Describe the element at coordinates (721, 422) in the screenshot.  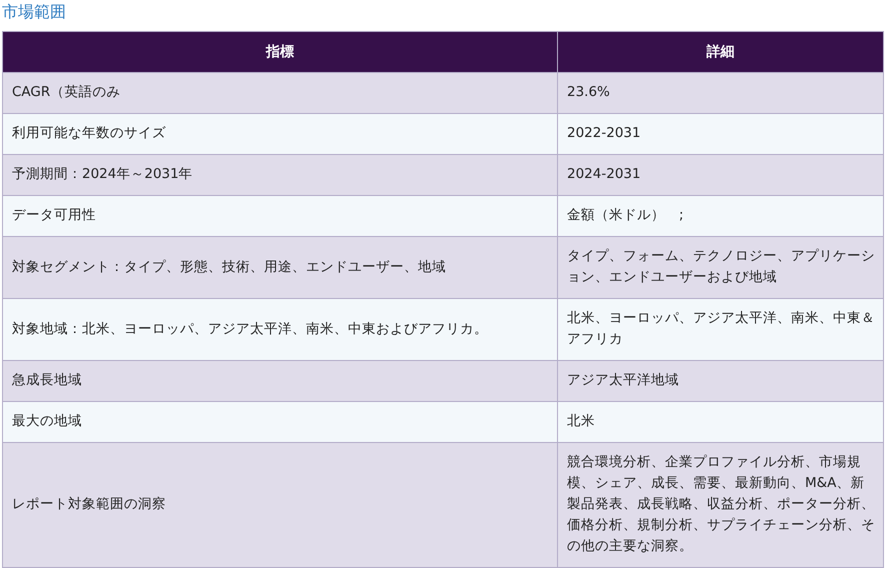
I see `table-cell: 北米` at that location.